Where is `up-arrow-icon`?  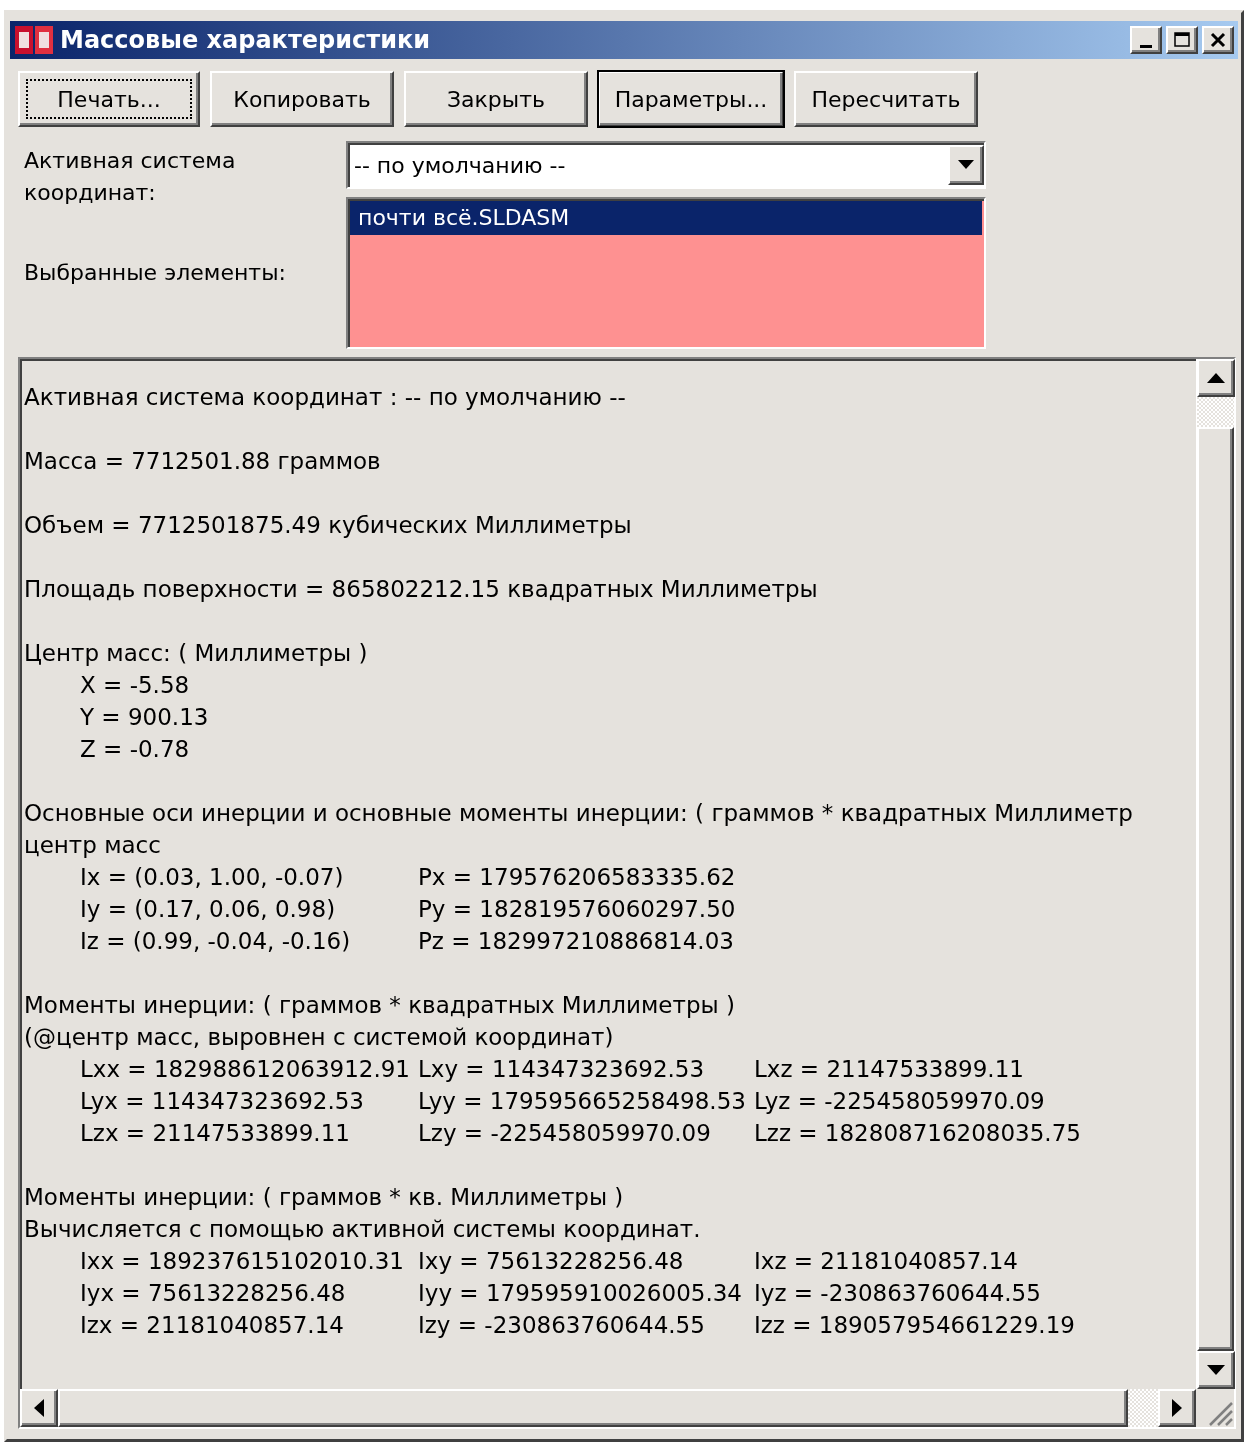 up-arrow-icon is located at coordinates (1216, 378).